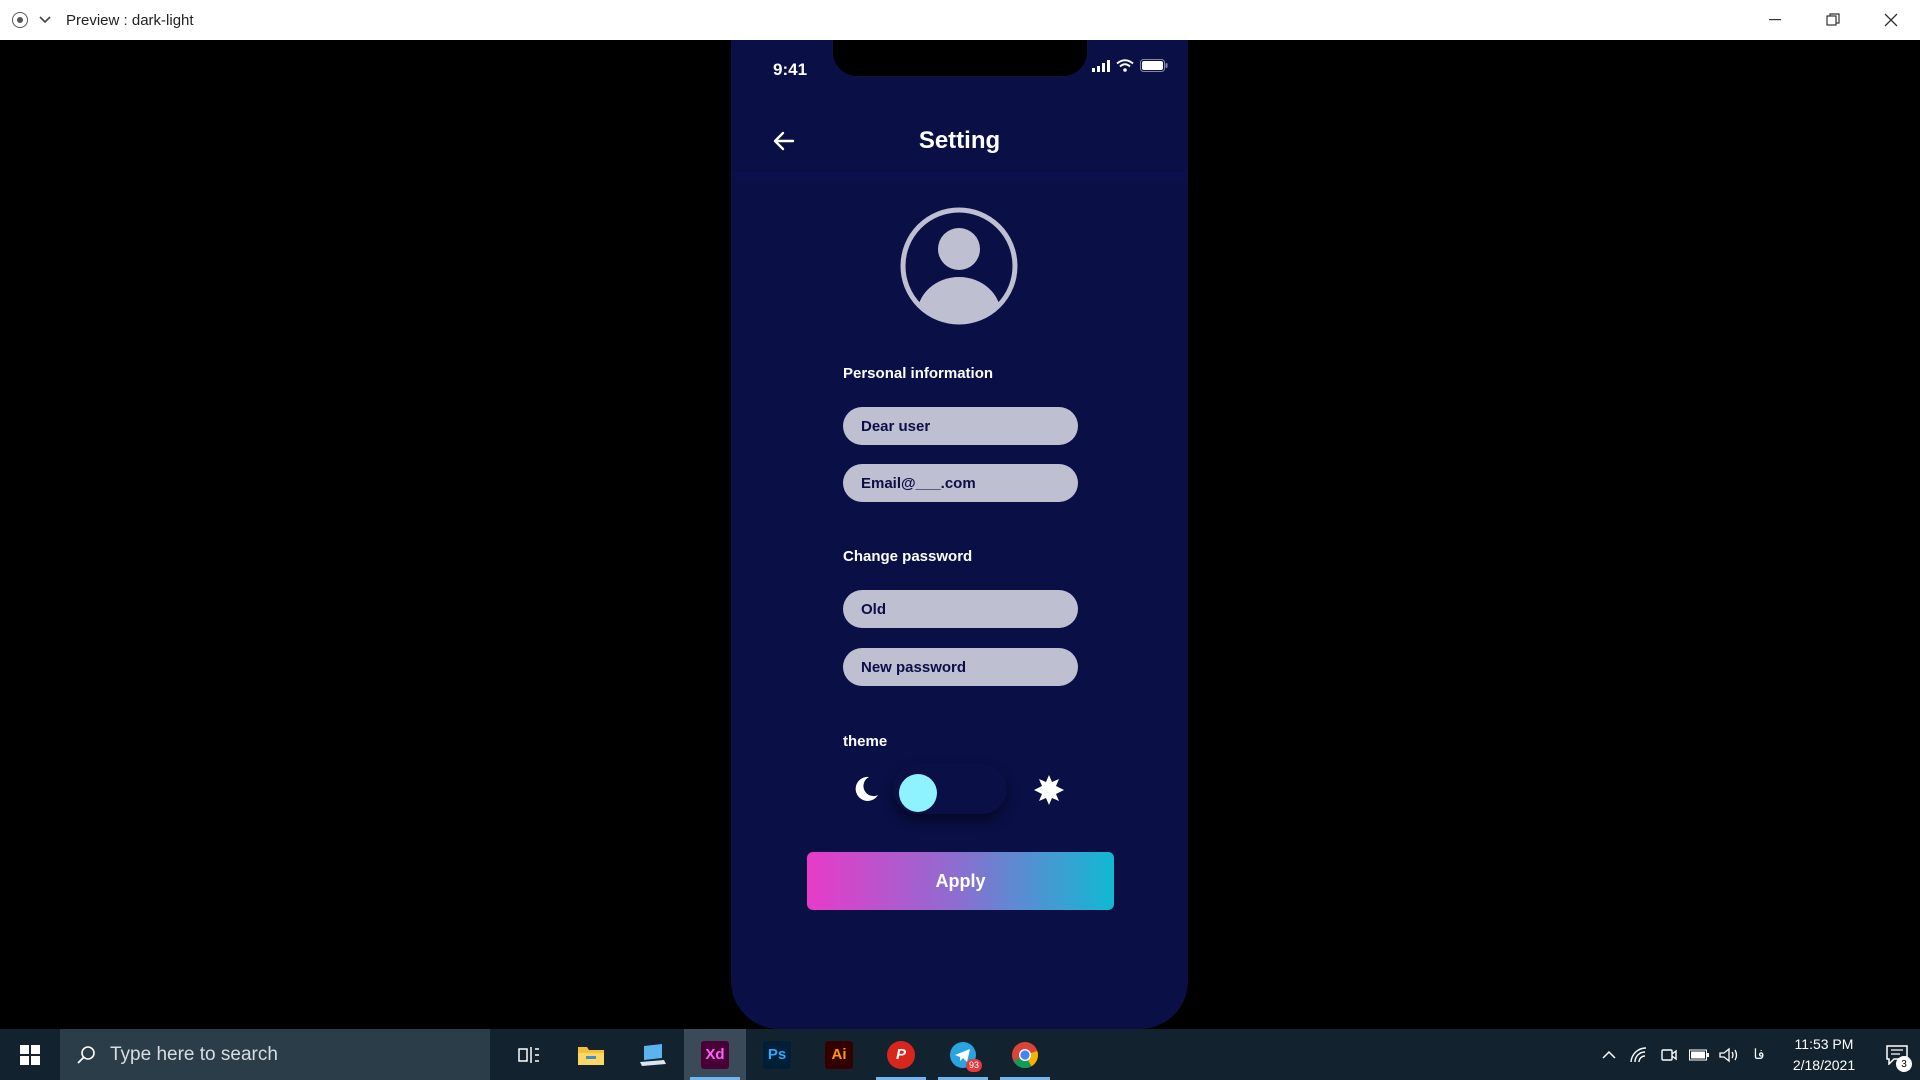 The height and width of the screenshot is (1080, 1920). I want to click on network-icon, so click(1639, 1054).